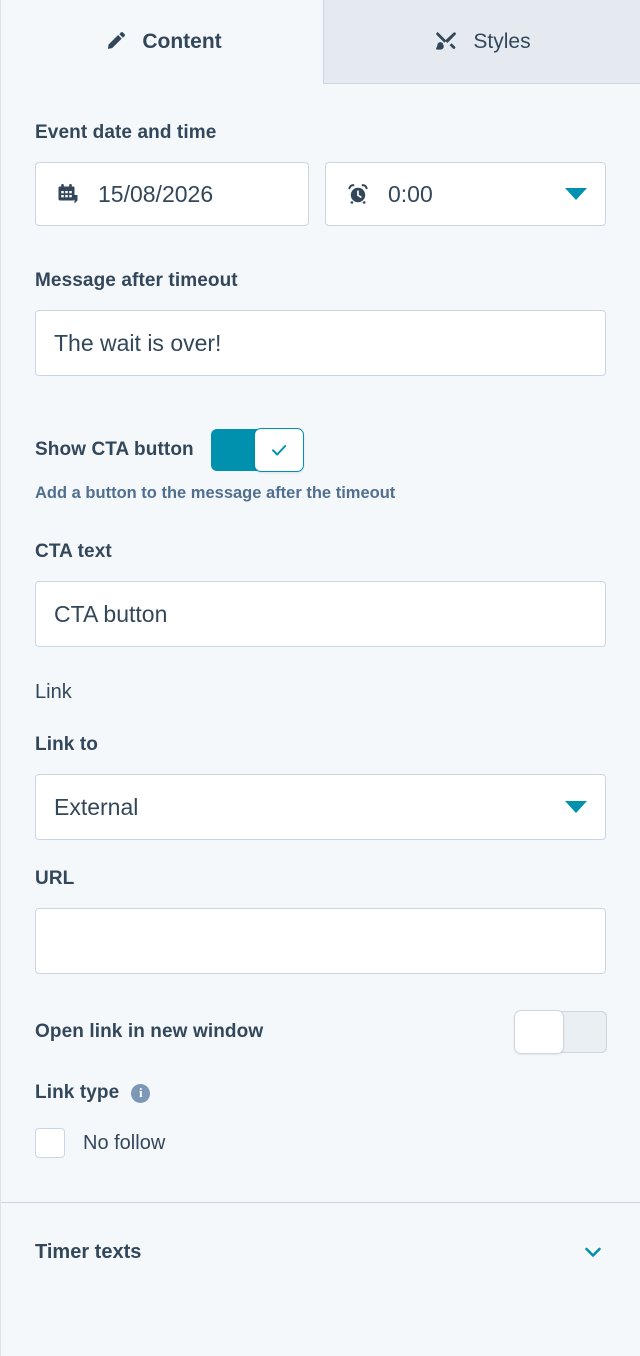 The image size is (640, 1356). What do you see at coordinates (320, 194) in the screenshot?
I see `event-datetime-row: 15/08/2026 0:00` at bounding box center [320, 194].